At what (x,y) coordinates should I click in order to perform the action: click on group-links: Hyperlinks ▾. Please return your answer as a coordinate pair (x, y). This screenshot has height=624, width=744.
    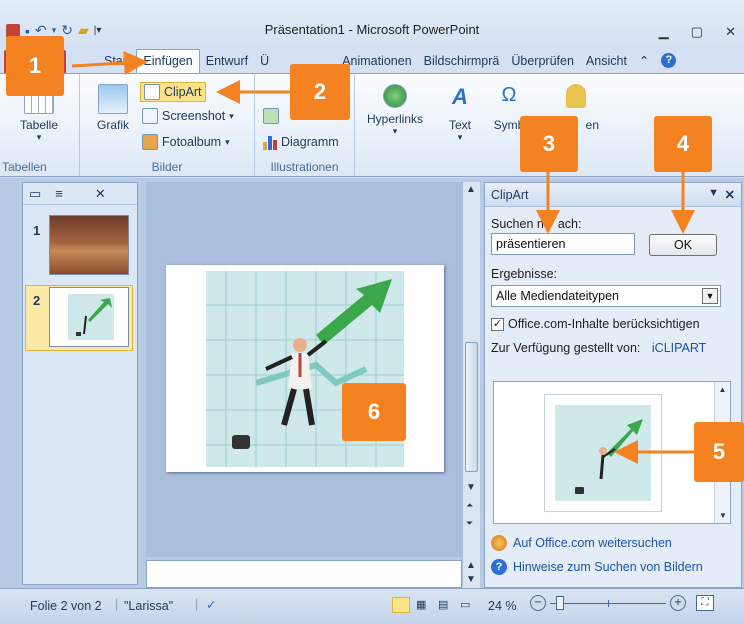
    Looking at the image, I should click on (395, 125).